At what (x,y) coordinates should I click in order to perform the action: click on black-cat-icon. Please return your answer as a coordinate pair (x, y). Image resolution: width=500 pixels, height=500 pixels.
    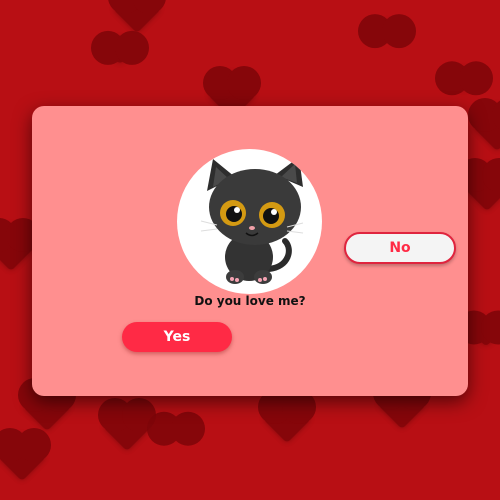
    Looking at the image, I should click on (249, 221).